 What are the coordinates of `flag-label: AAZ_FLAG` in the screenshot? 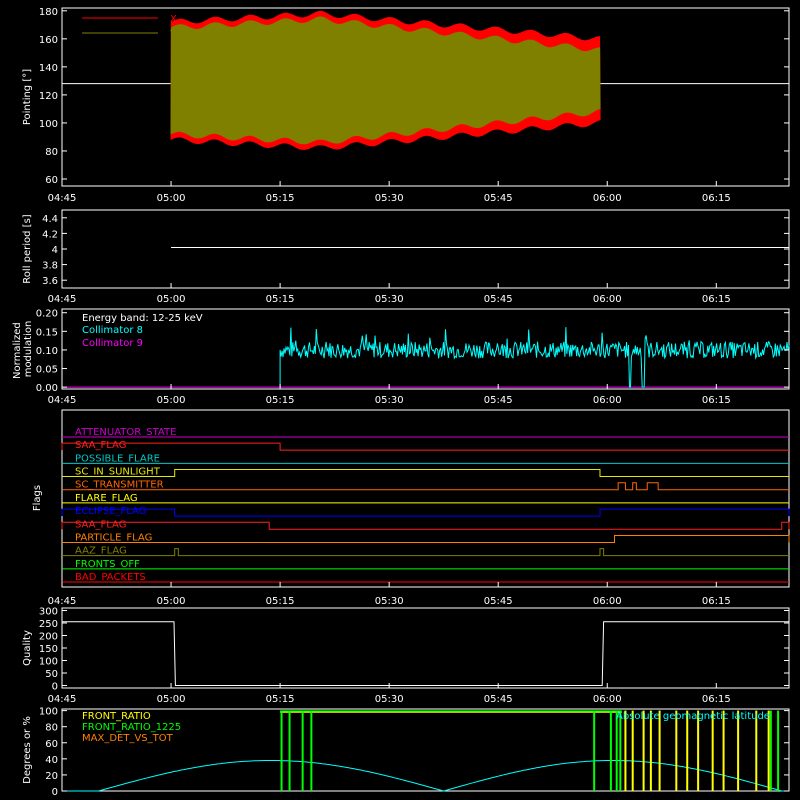 It's located at (101, 551).